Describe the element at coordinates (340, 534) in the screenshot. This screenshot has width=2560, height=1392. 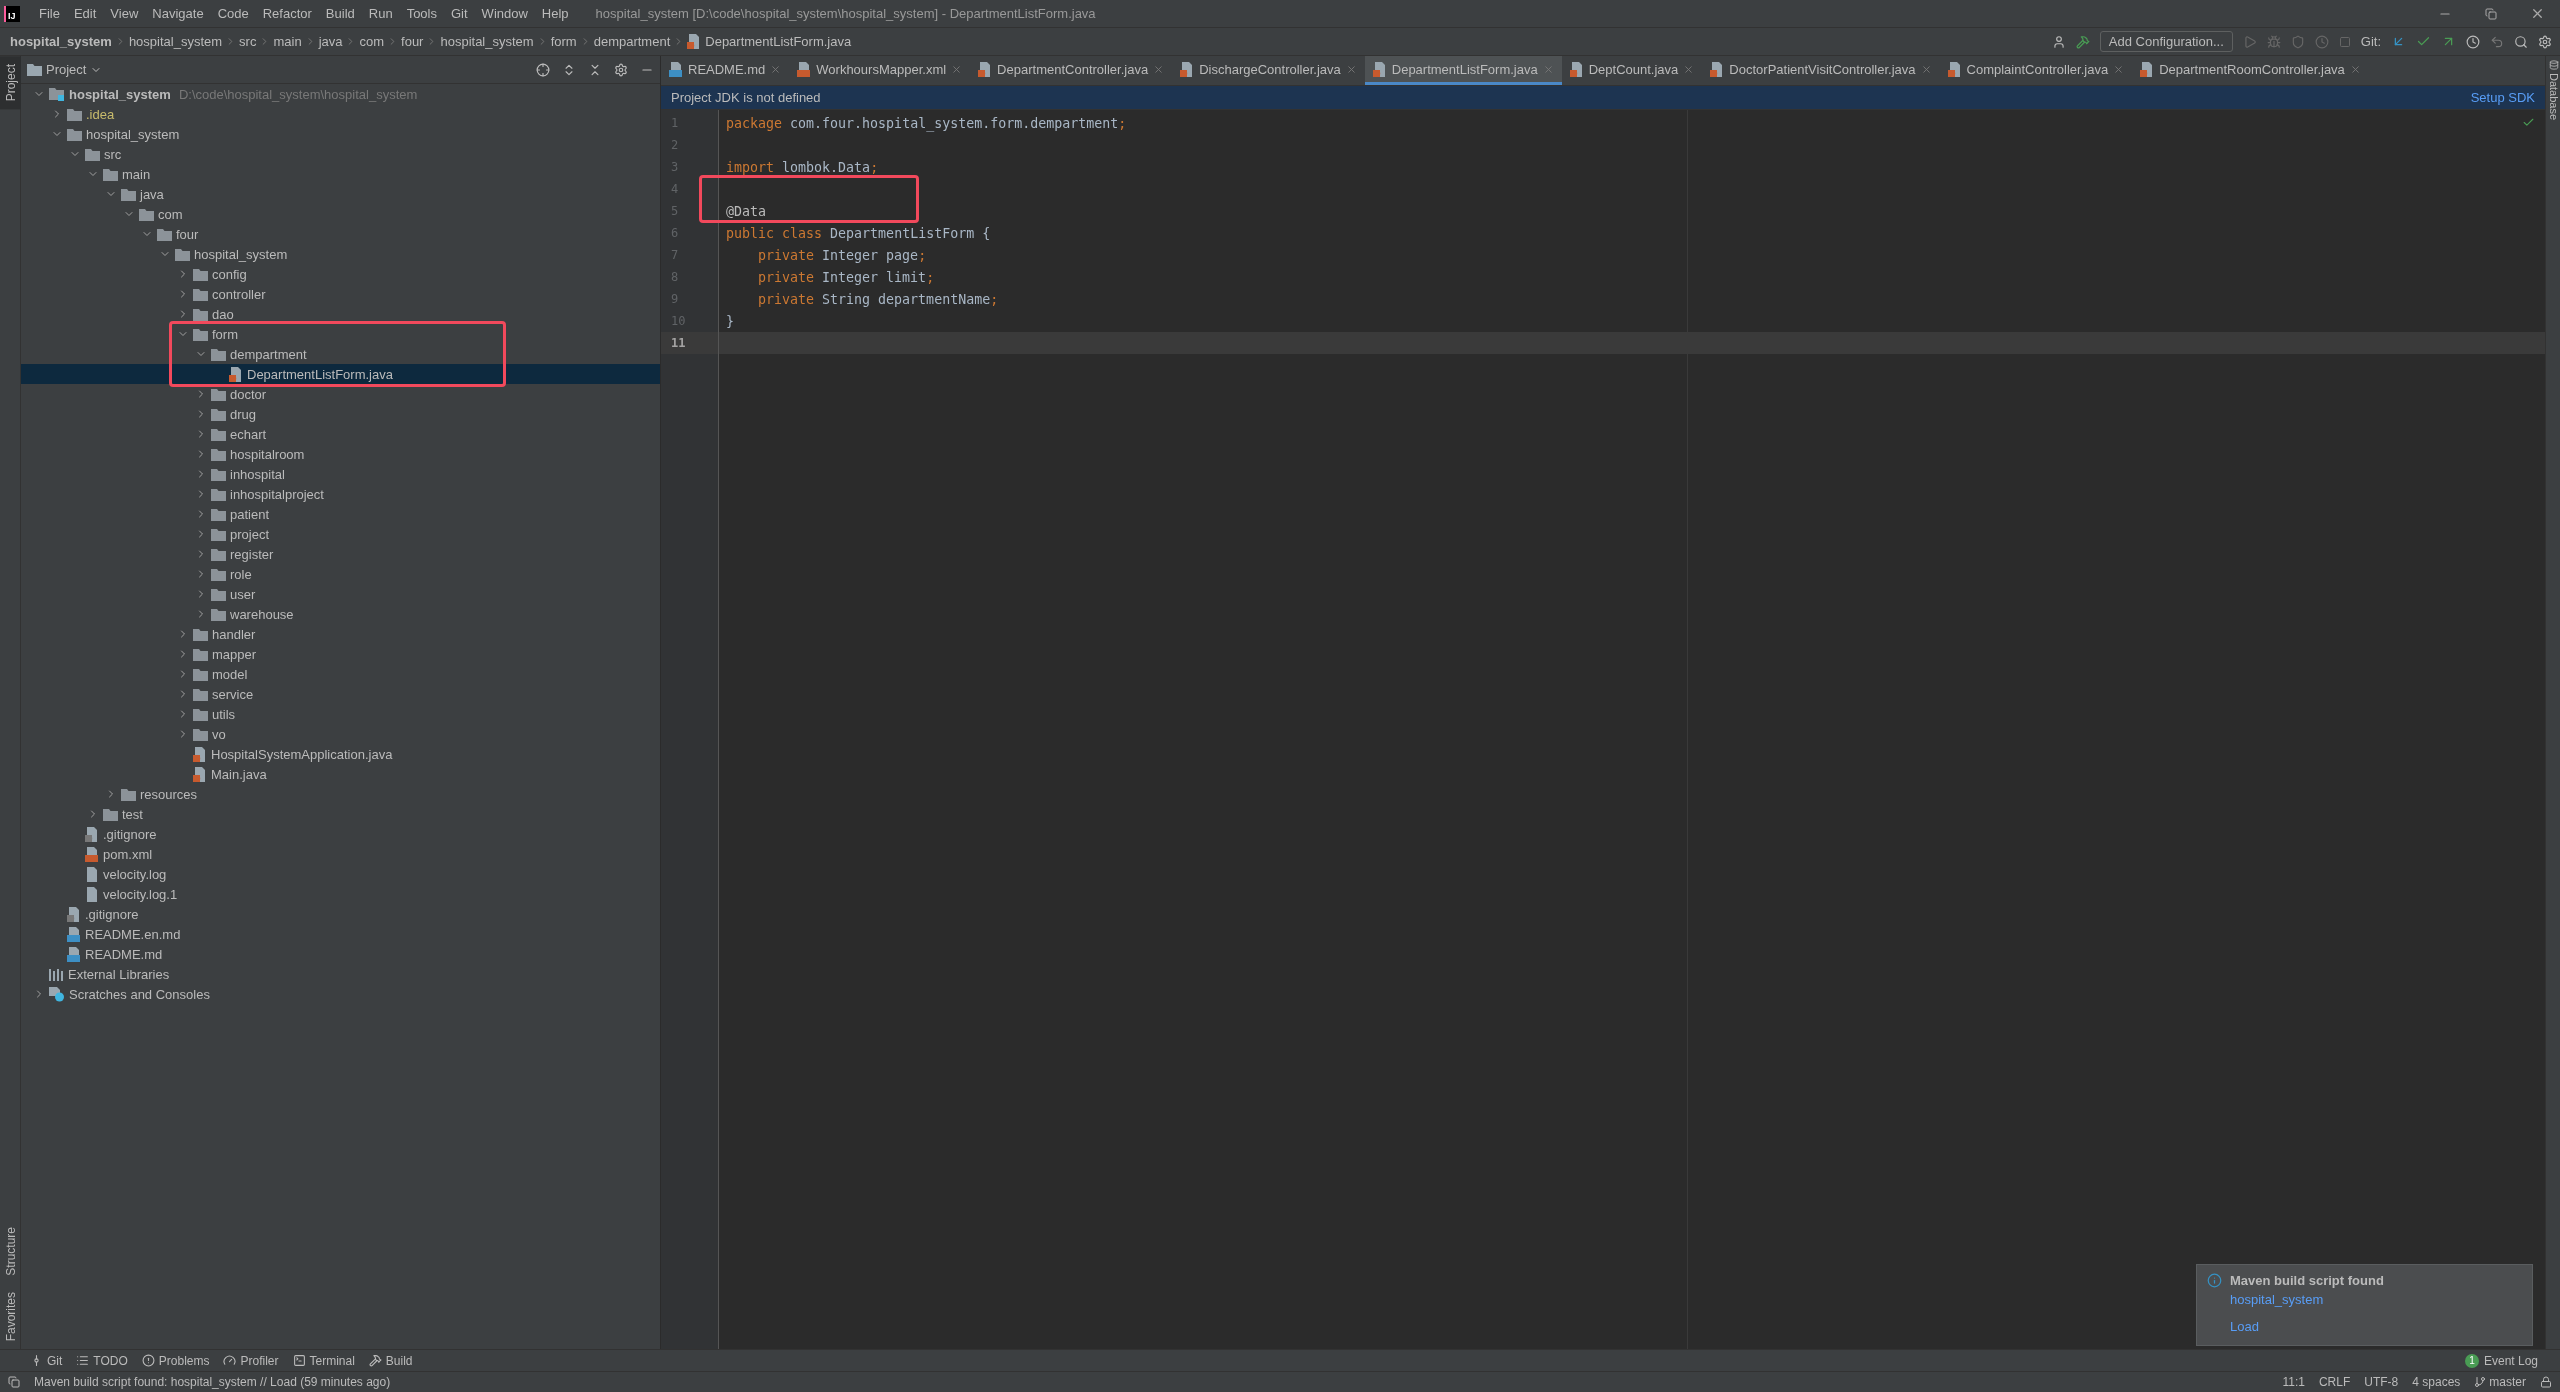
I see `tree-item: project` at that location.